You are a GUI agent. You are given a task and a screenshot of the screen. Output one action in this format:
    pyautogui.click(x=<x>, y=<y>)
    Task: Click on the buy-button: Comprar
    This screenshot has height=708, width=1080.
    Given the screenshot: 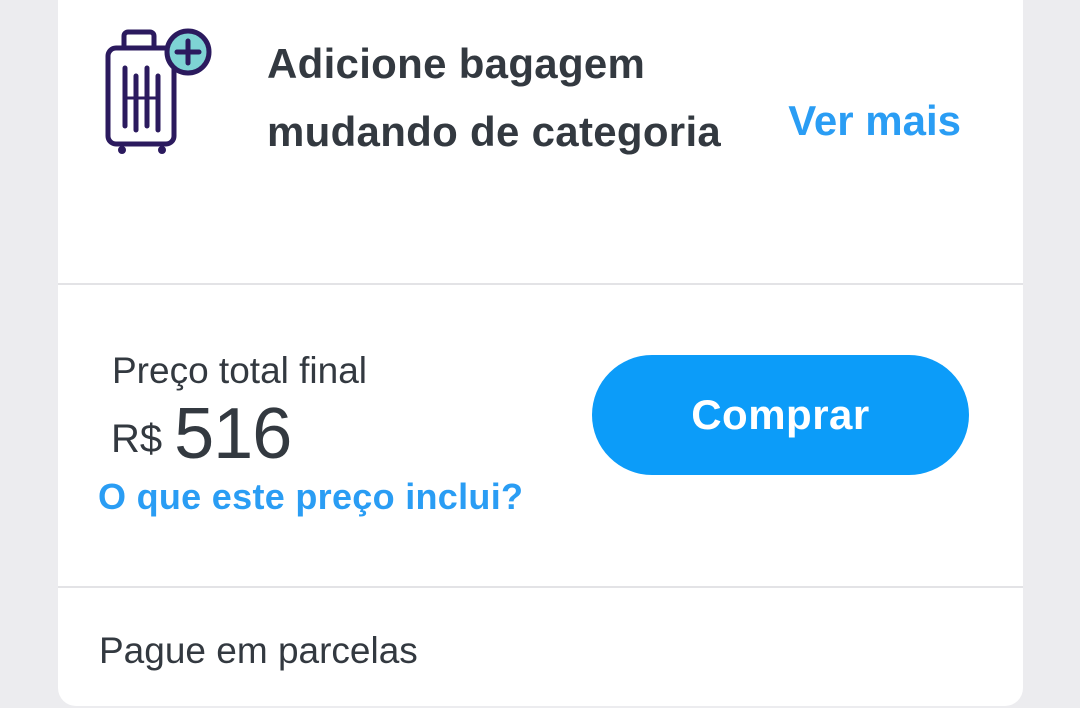 What is the action you would take?
    pyautogui.click(x=780, y=415)
    